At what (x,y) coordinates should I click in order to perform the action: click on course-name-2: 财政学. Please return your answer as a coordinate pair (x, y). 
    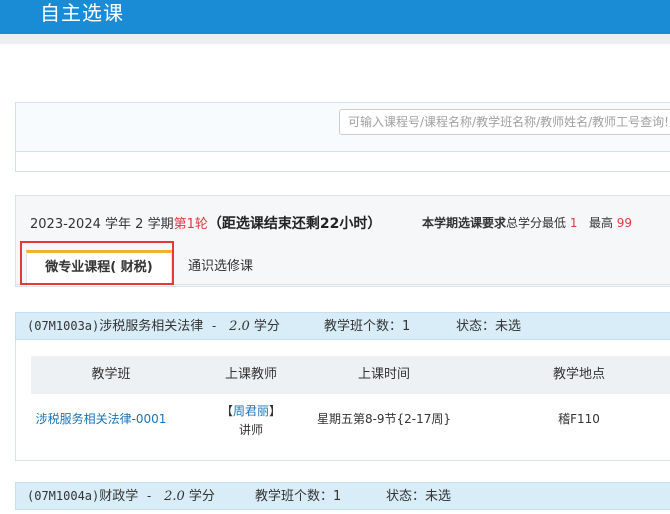
    Looking at the image, I should click on (119, 496).